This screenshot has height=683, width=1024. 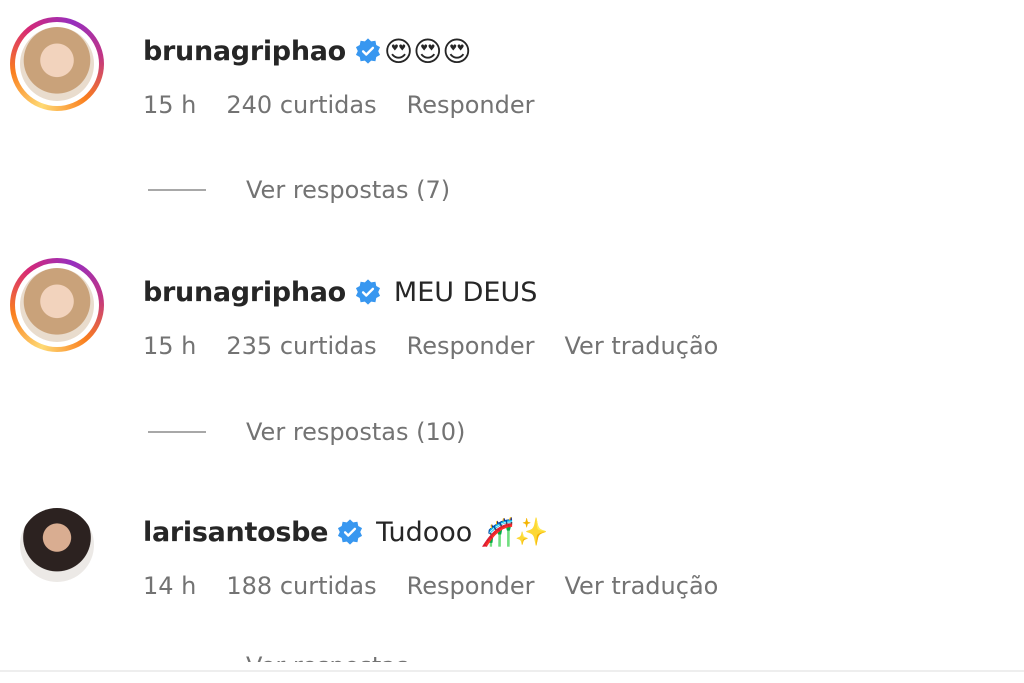 What do you see at coordinates (348, 190) in the screenshot?
I see `view-replies-label: Ver respostas (7)` at bounding box center [348, 190].